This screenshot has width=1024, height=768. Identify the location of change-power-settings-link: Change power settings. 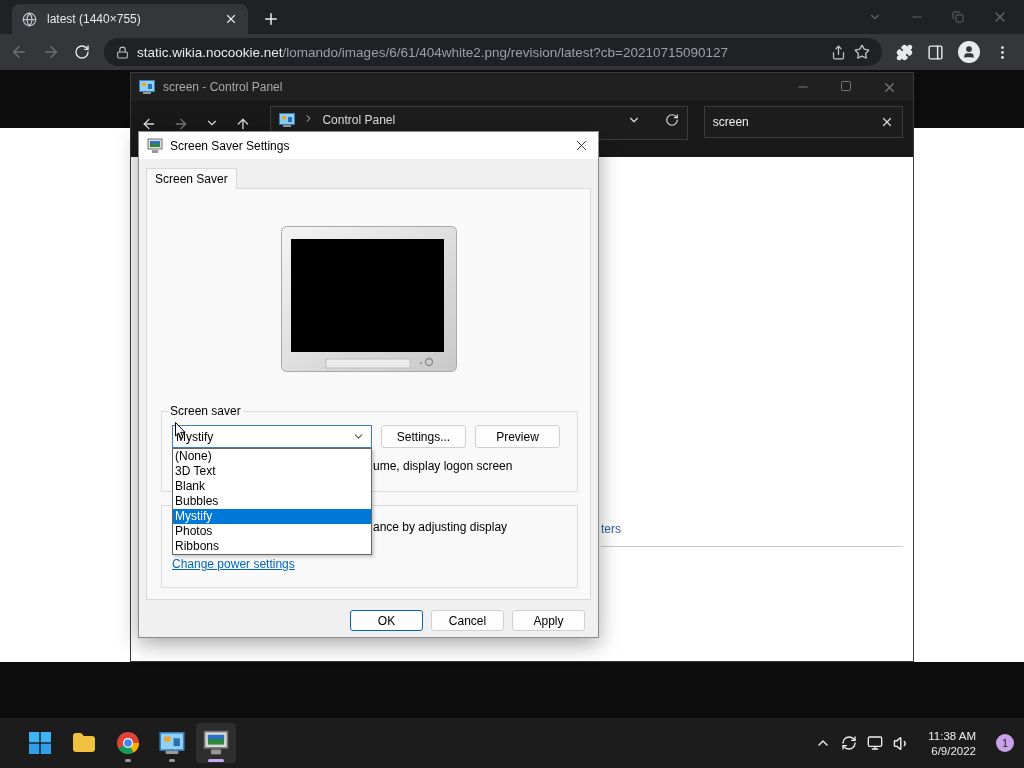
(233, 564).